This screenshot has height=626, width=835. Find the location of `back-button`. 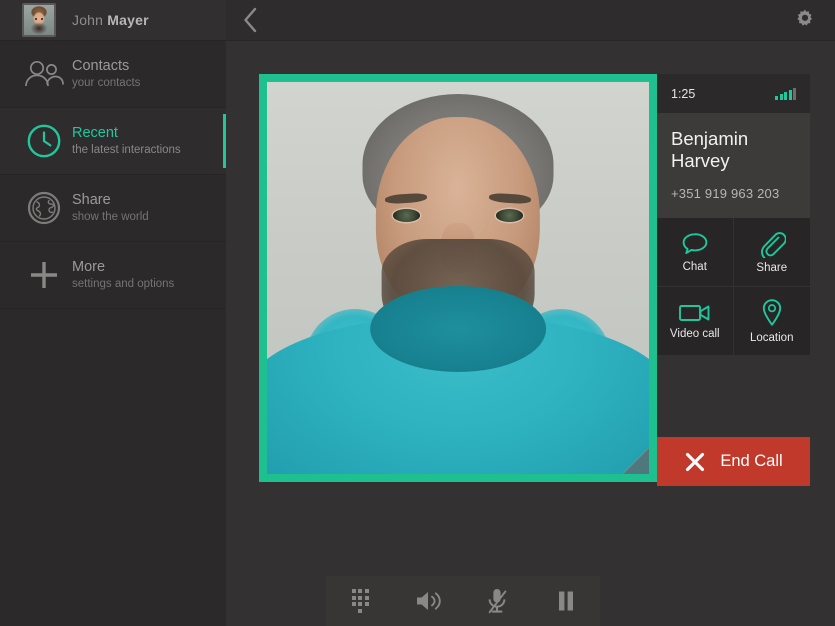

back-button is located at coordinates (250, 20).